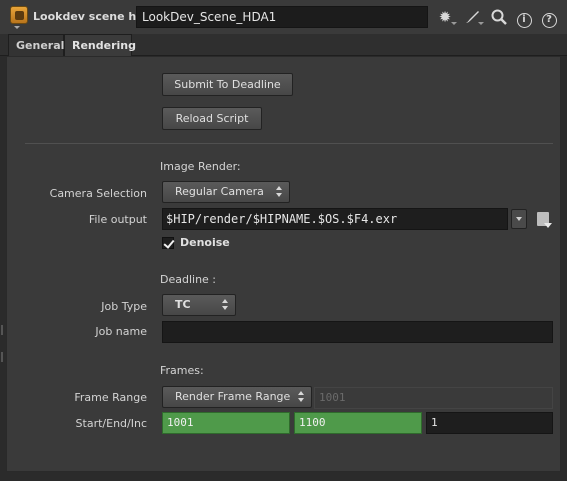 This screenshot has width=567, height=481. Describe the element at coordinates (212, 118) in the screenshot. I see `reload-script-button: Reload Script` at that location.